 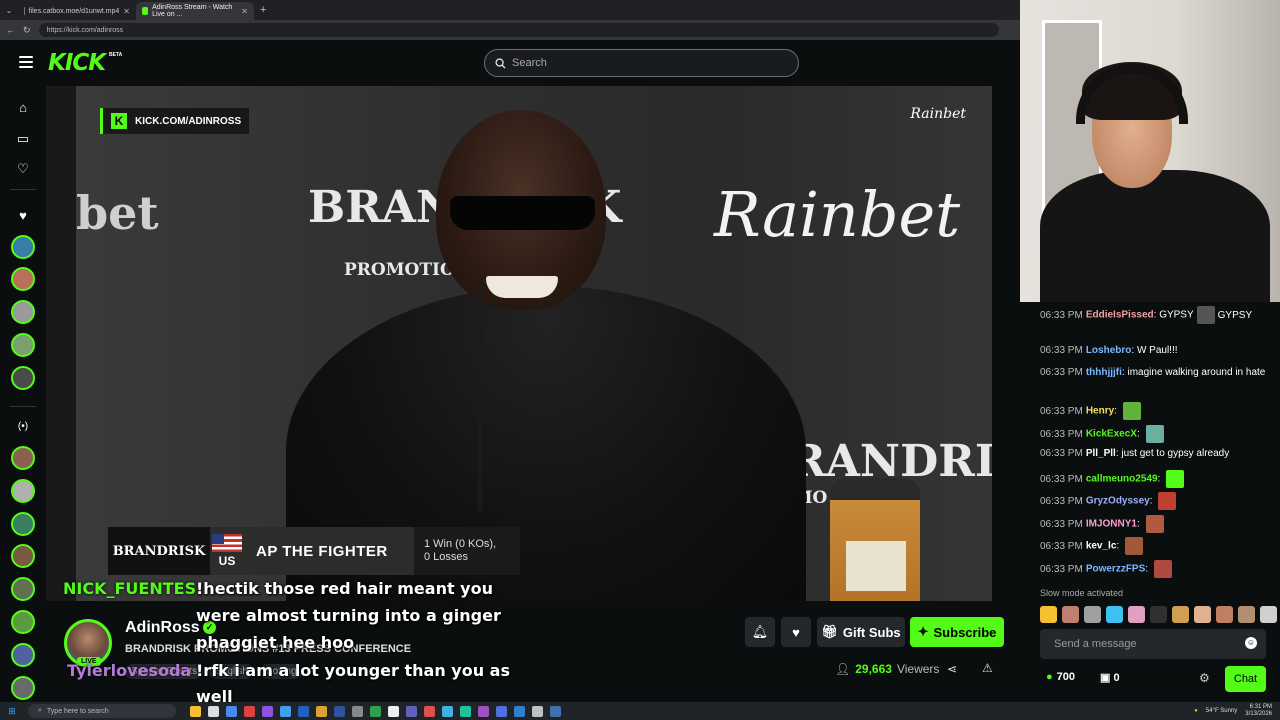 I want to click on chat-username: EddieIsPissed, so click(x=1120, y=315).